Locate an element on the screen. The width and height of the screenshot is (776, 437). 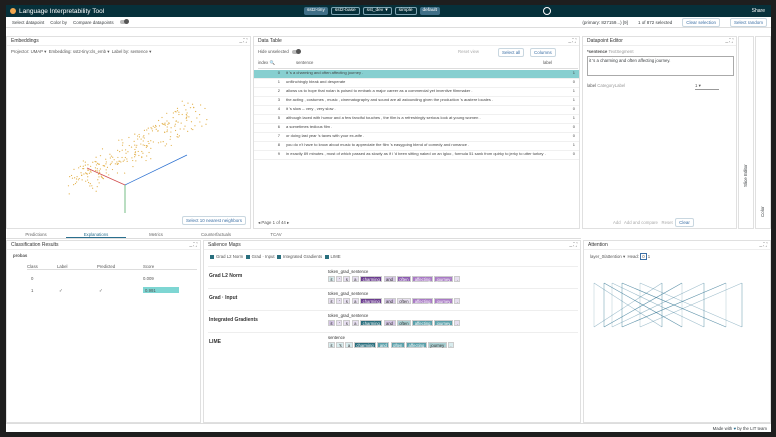
embedding-select: sst2-tiny:cls_emb is located at coordinates (89, 51).